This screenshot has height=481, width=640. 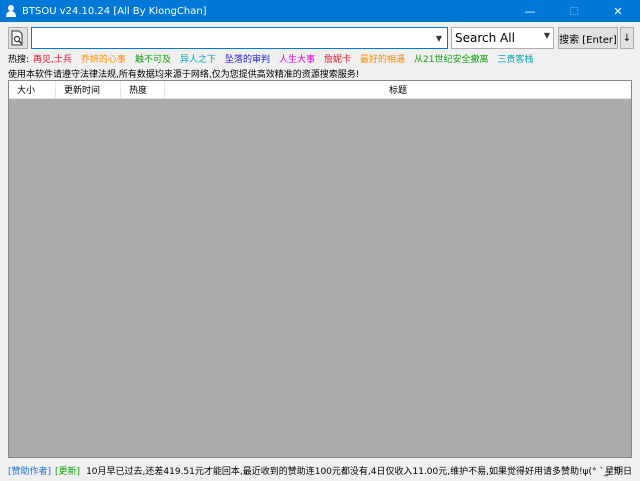 I want to click on weekday-label: 星期日, so click(x=618, y=472).